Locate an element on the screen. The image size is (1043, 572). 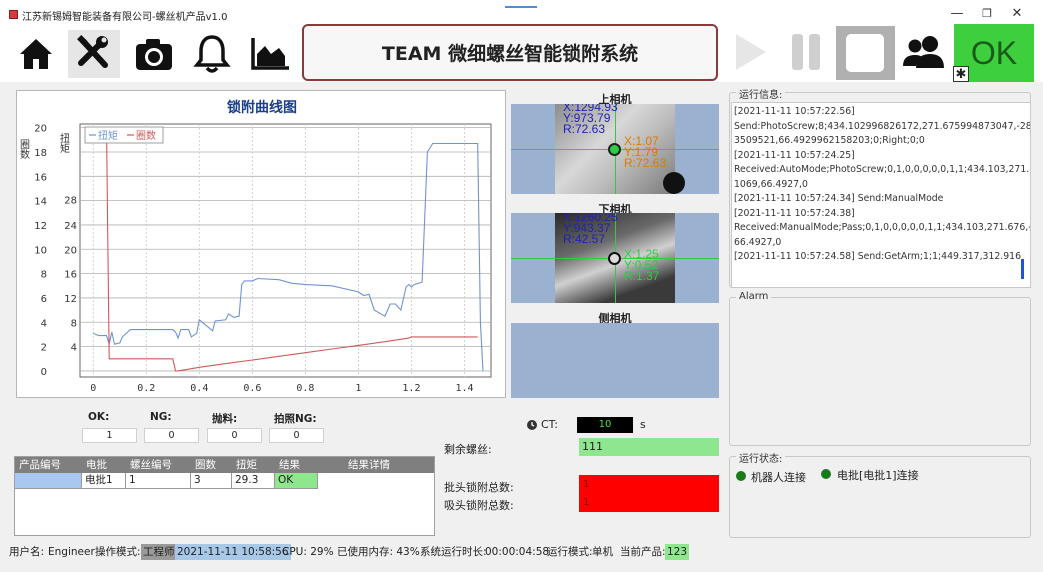
run-status-group: 运行状态: 机器人连接 电批[电批1]连接 is located at coordinates (880, 494).